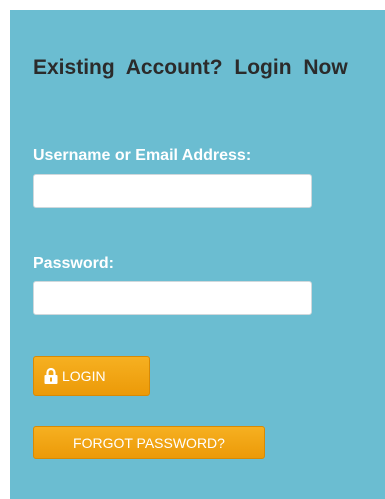 This screenshot has width=385, height=499. Describe the element at coordinates (142, 155) in the screenshot. I see `username-label: Username or Email Address:` at that location.